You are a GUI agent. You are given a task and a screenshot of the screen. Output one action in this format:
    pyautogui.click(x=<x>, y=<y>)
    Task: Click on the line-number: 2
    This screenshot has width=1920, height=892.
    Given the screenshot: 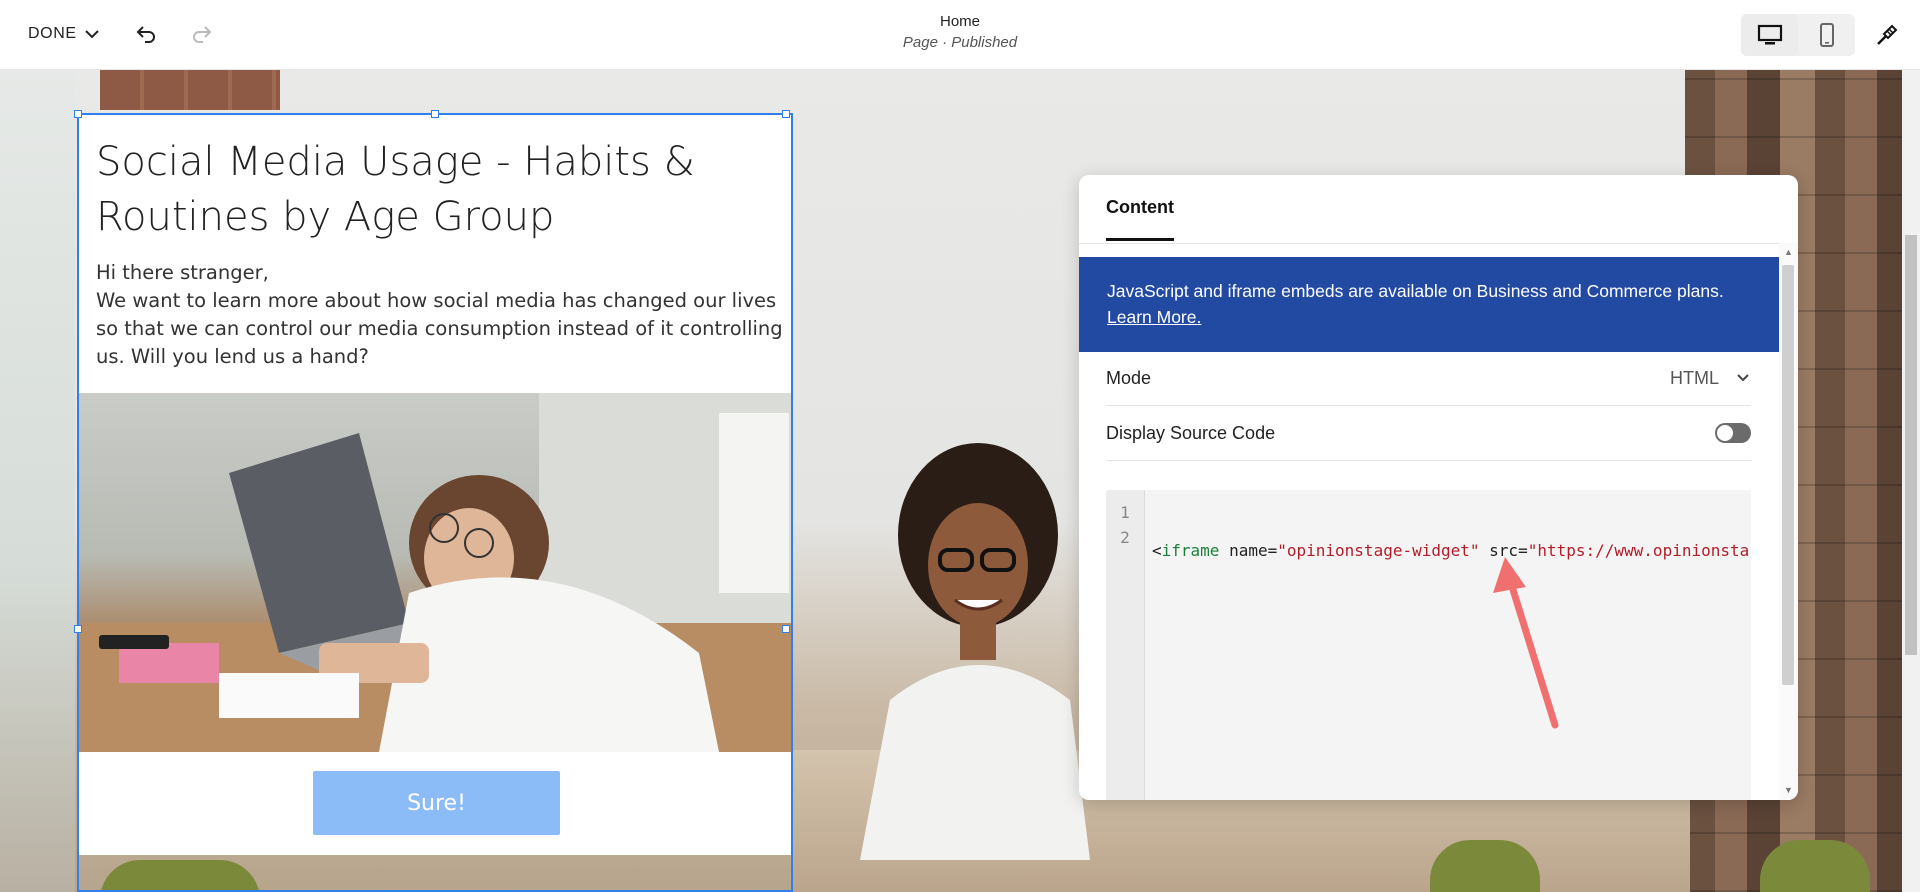 What is the action you would take?
    pyautogui.click(x=1125, y=537)
    